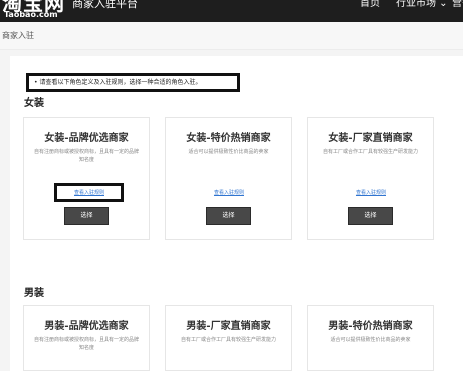  Describe the element at coordinates (31, 14) in the screenshot. I see `logo-sub-text: Taobao.com` at that location.